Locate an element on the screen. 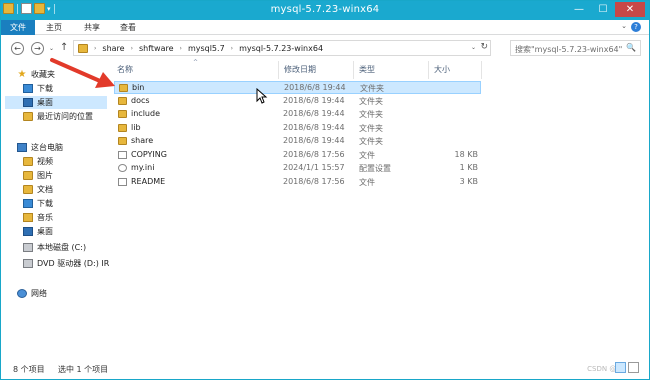 The width and height of the screenshot is (650, 380). search-box: 搜索"mysql-5.7.23-winx64" 🔍 is located at coordinates (575, 48).